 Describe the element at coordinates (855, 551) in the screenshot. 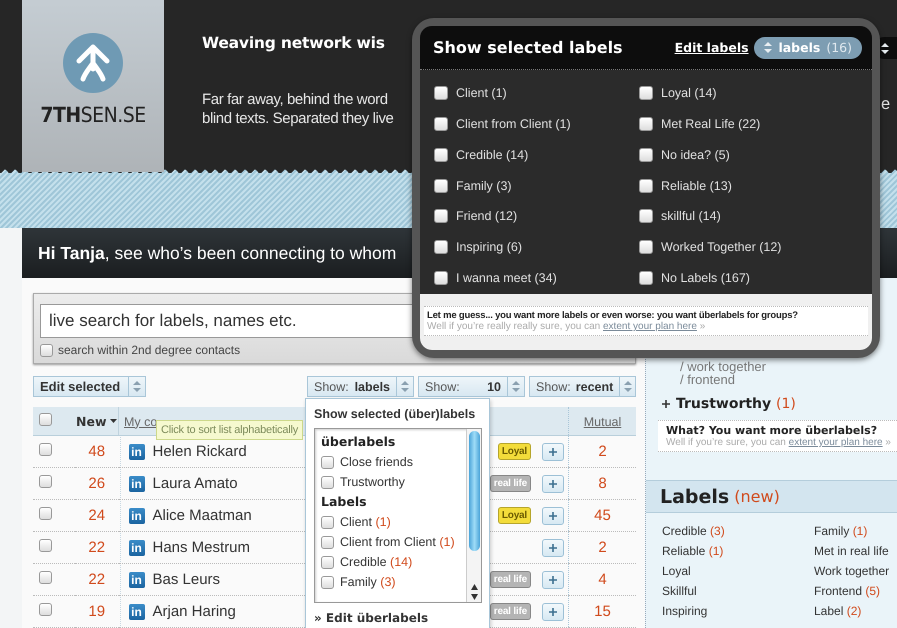

I see `label-item: Met in real life` at that location.